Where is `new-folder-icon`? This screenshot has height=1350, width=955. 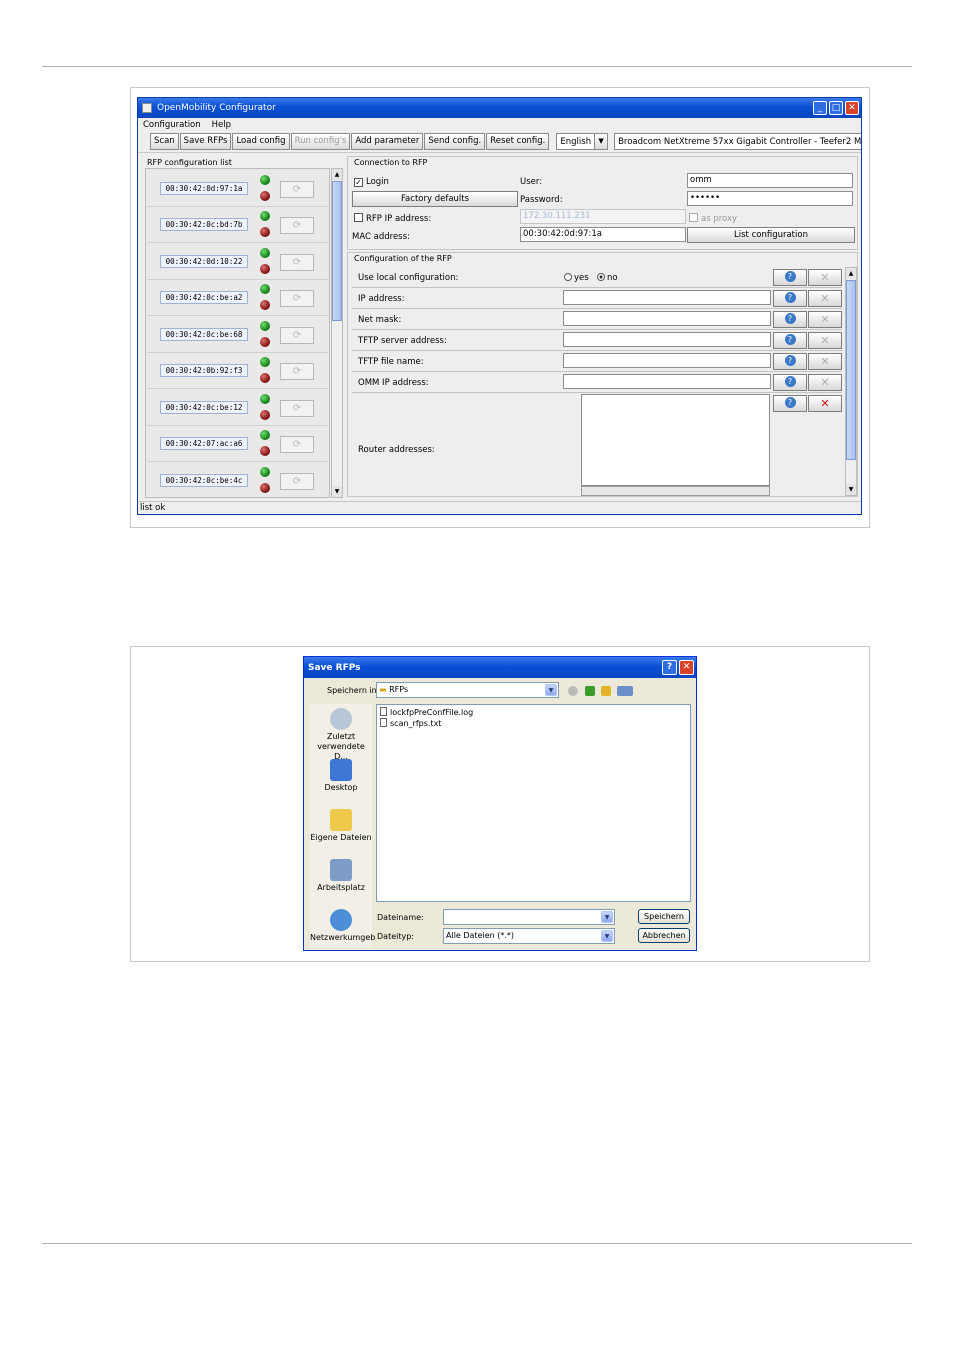 new-folder-icon is located at coordinates (606, 691).